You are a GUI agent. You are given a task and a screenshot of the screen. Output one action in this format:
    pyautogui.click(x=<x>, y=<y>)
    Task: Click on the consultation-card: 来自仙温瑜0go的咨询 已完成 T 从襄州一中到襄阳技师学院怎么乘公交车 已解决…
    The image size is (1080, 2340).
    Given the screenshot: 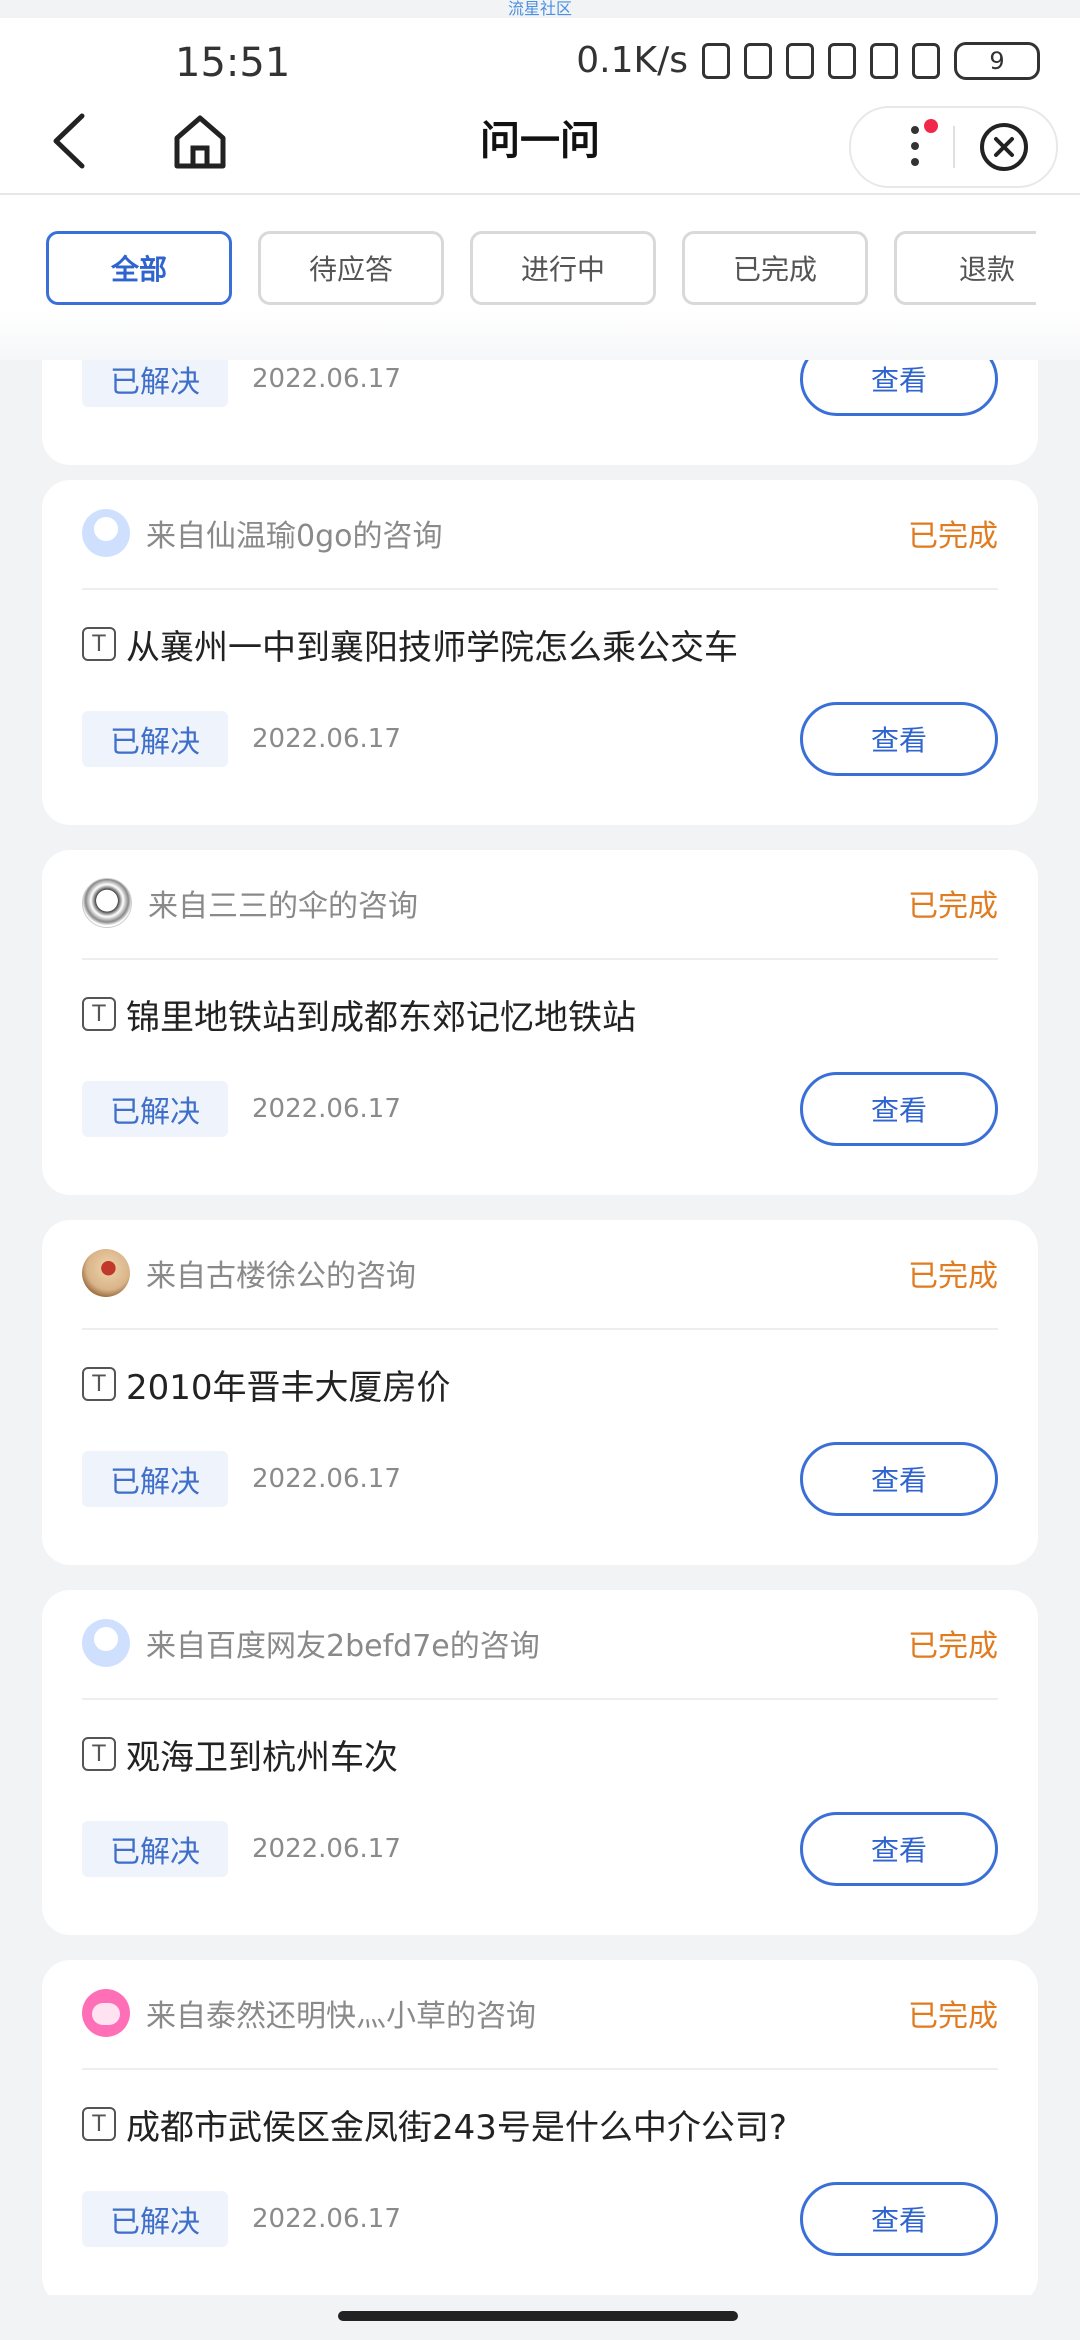 What is the action you would take?
    pyautogui.click(x=540, y=652)
    